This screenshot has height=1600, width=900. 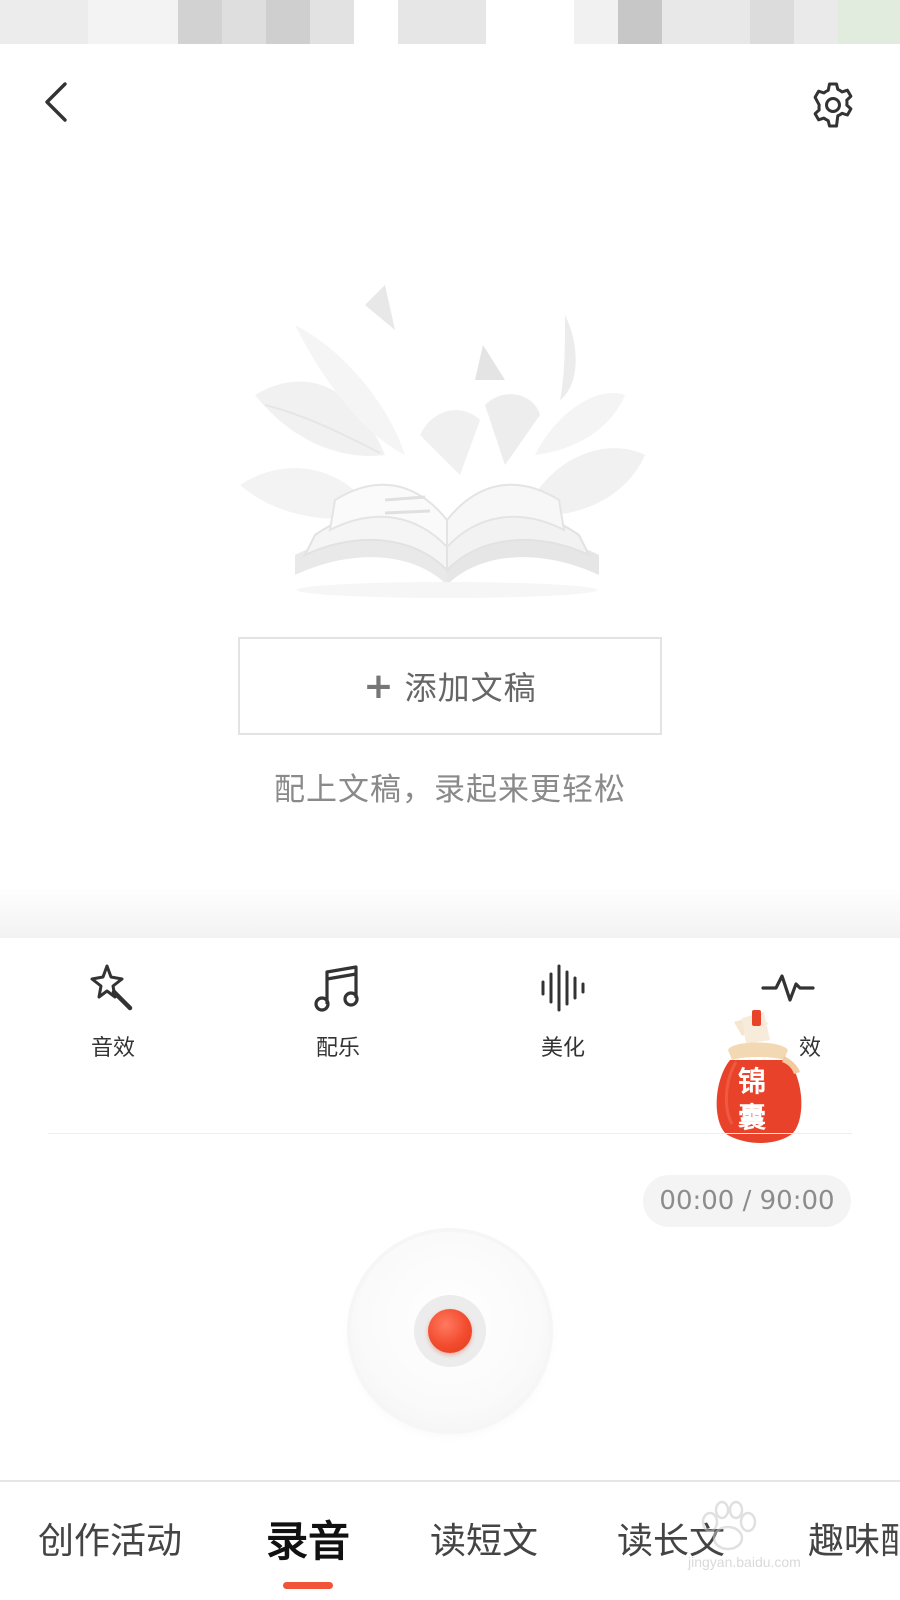 What do you see at coordinates (450, 1133) in the screenshot?
I see `tools-separator` at bounding box center [450, 1133].